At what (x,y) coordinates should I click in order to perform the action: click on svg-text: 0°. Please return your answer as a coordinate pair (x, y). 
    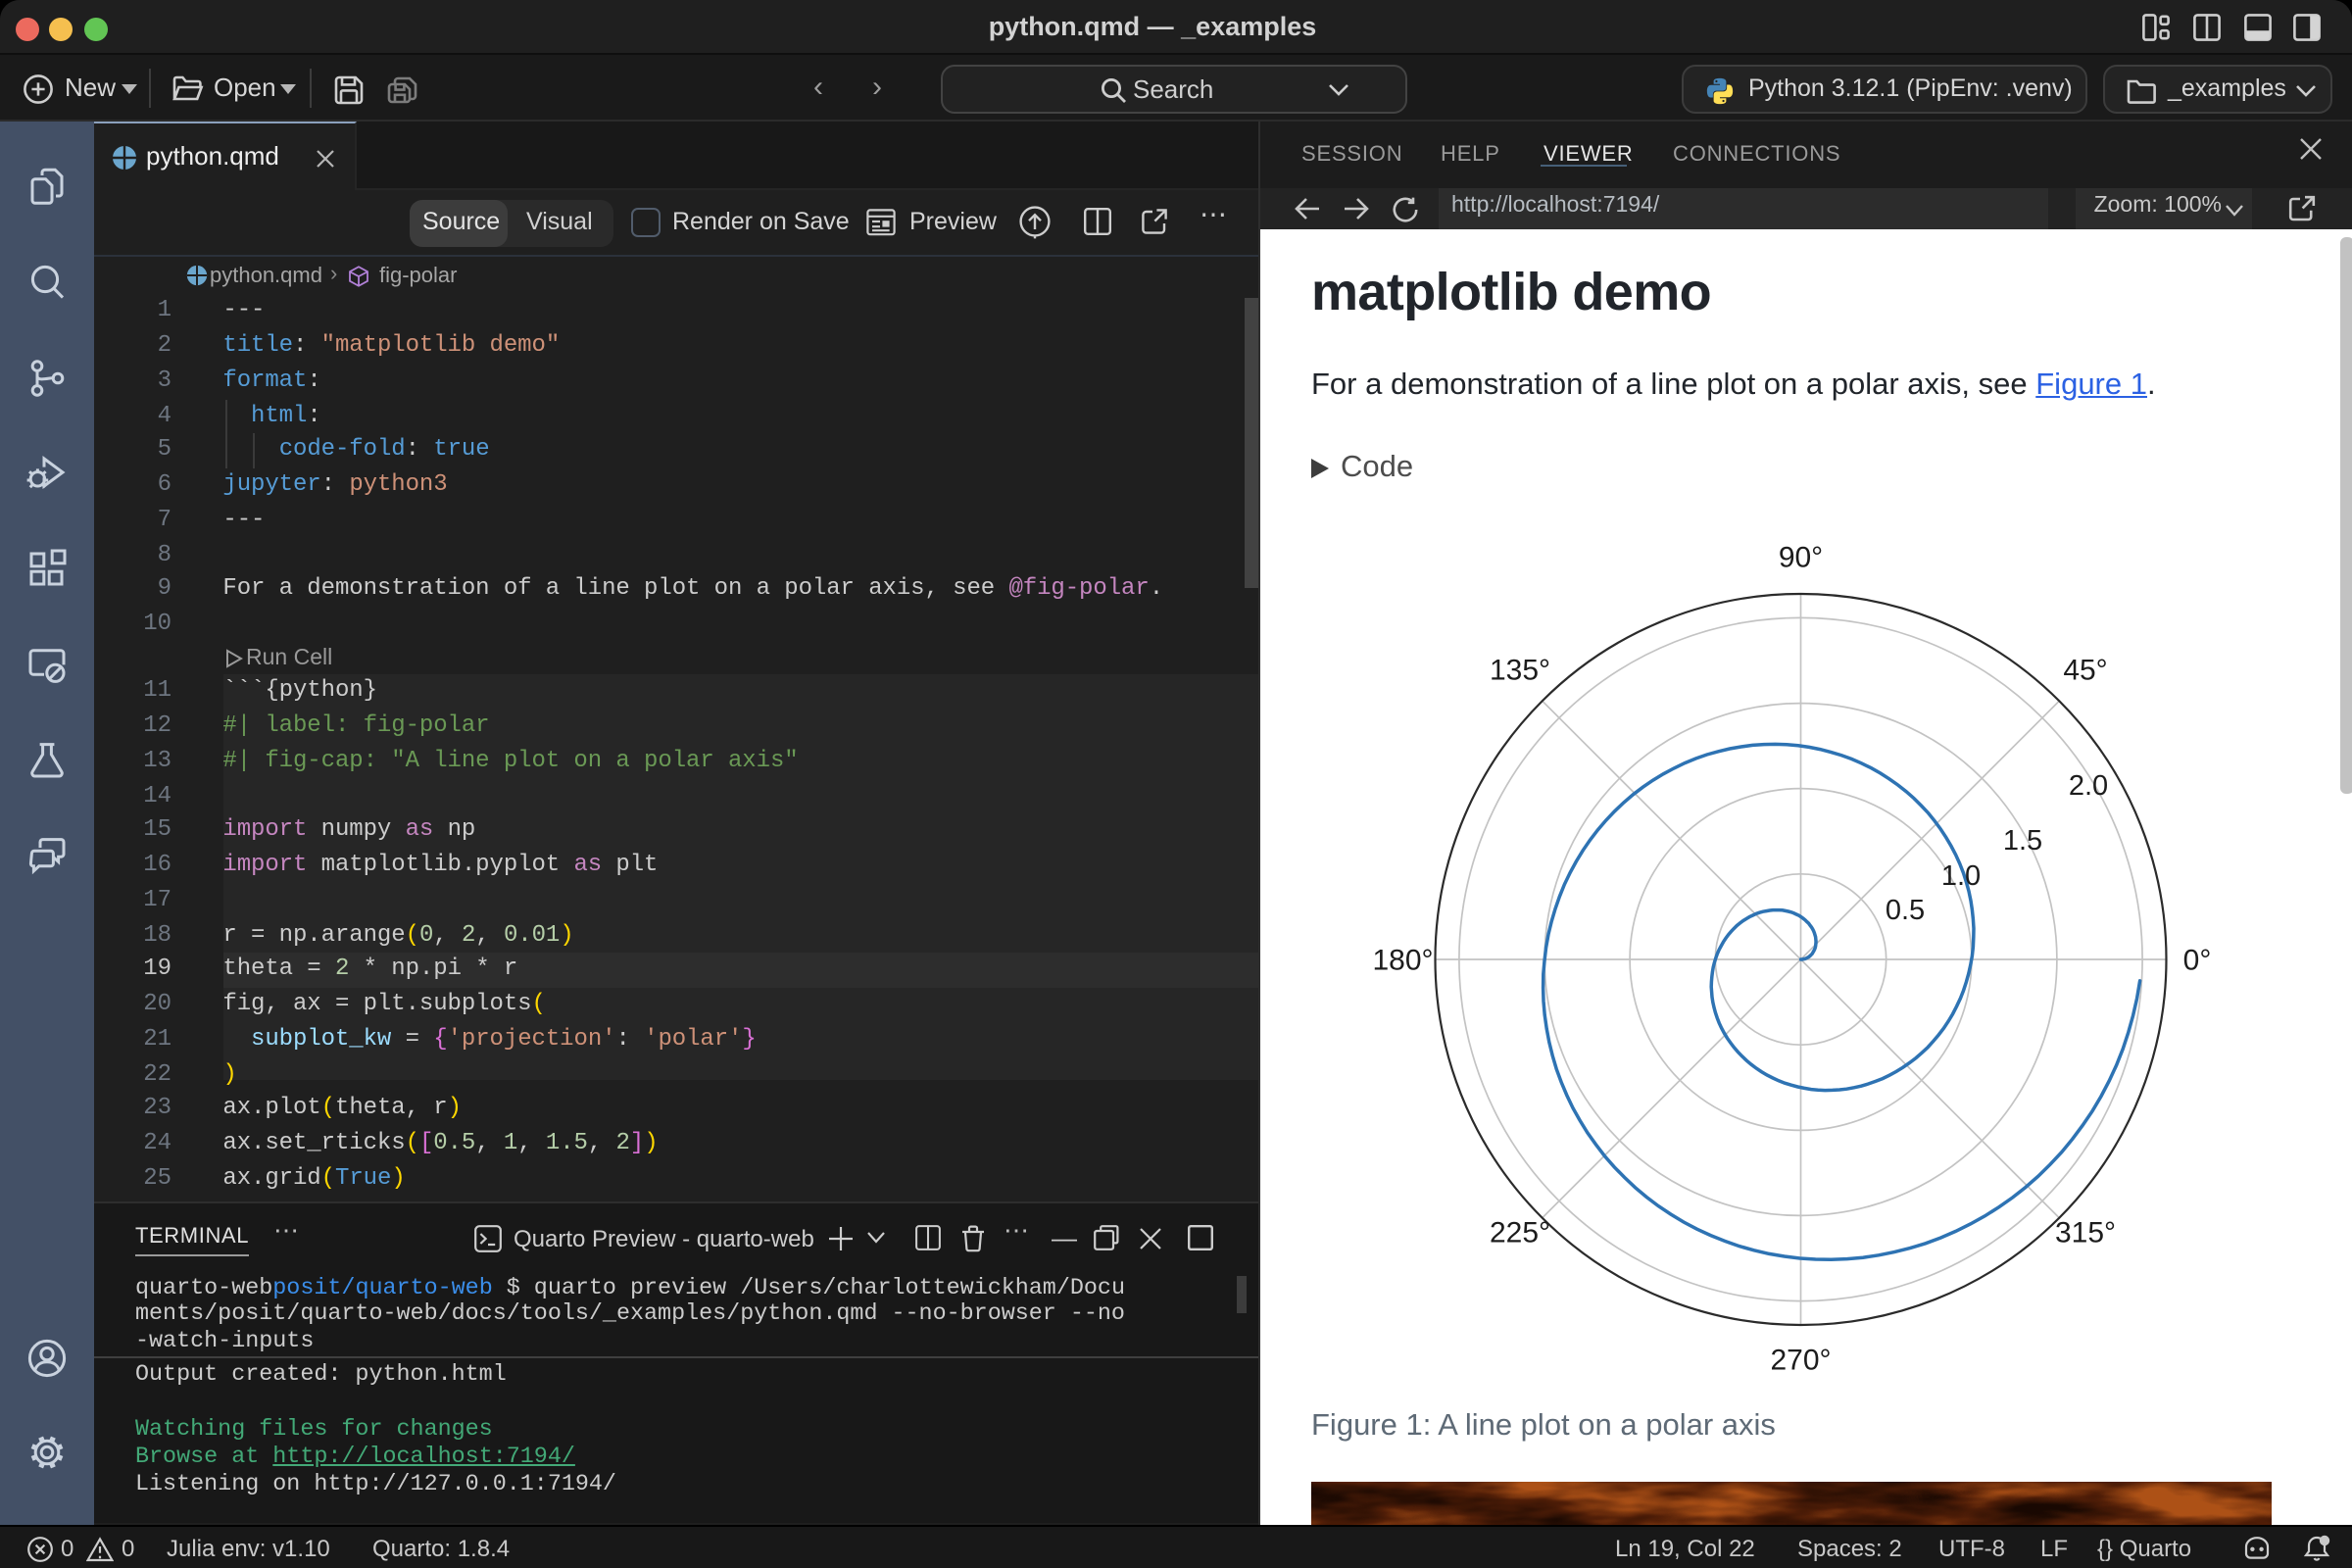
    Looking at the image, I should click on (2197, 960).